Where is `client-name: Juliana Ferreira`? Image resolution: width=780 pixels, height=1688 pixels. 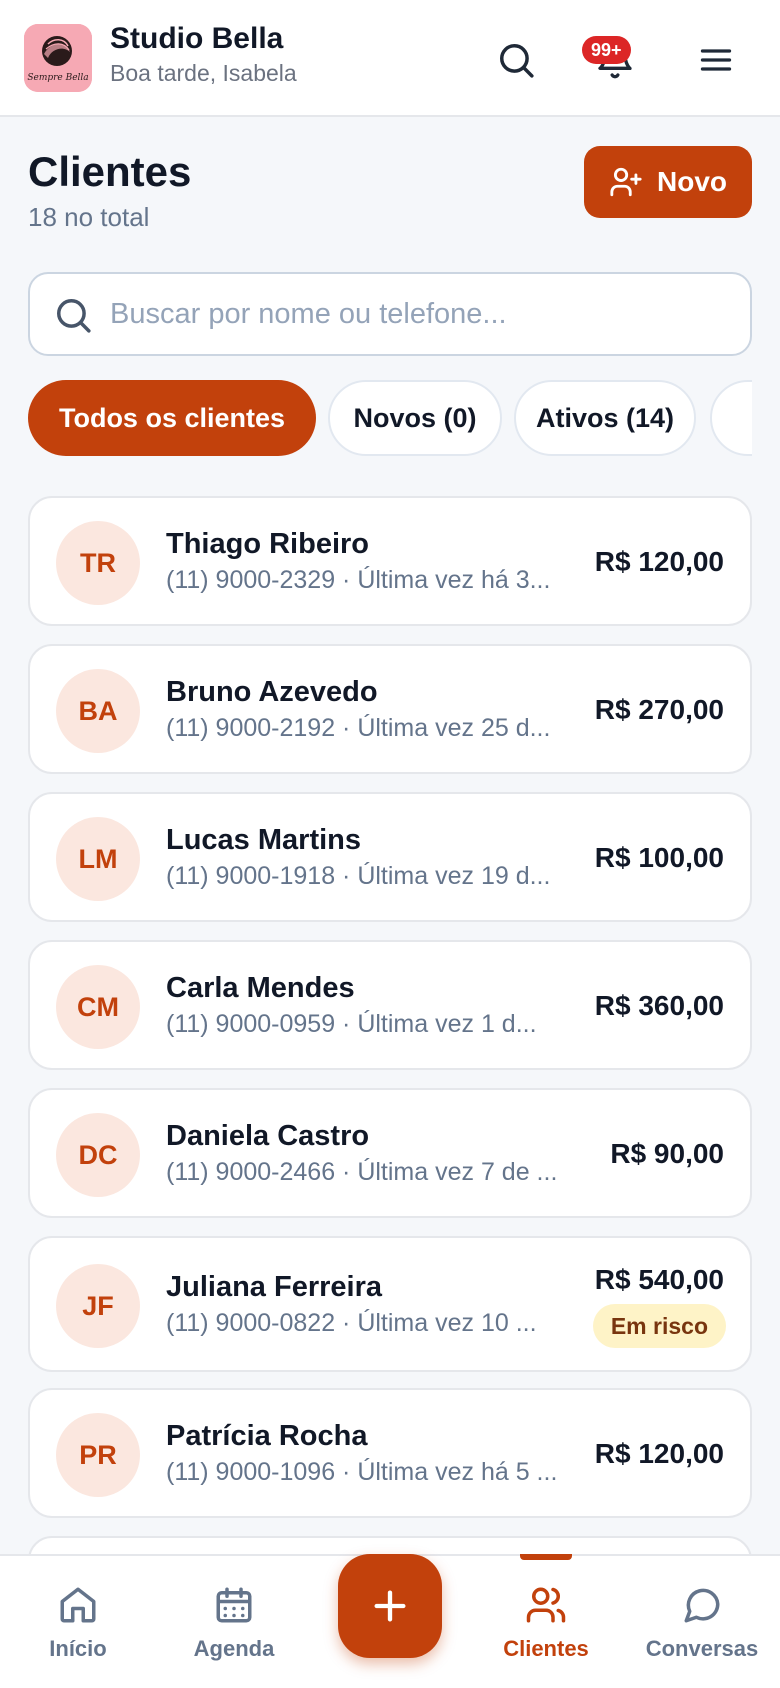
client-name: Juliana Ferreira is located at coordinates (274, 1287).